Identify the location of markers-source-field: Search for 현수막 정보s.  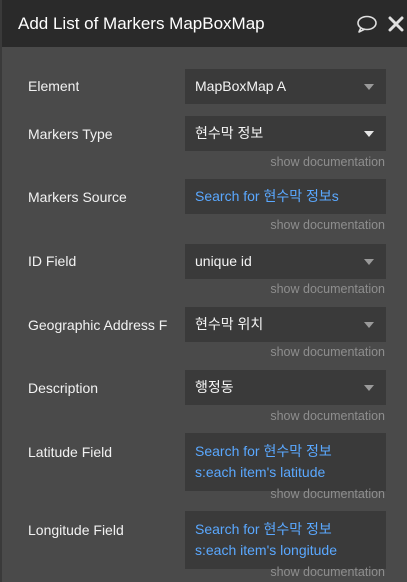
(285, 196).